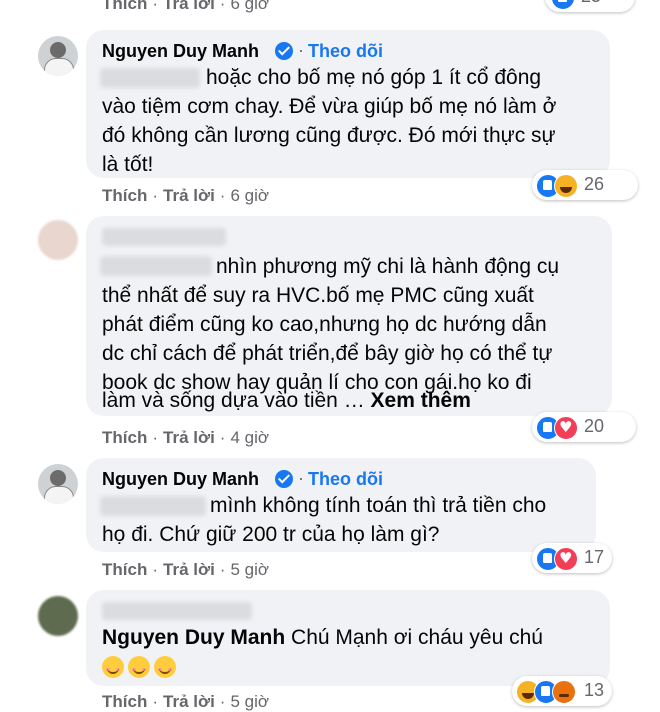  What do you see at coordinates (249, 437) in the screenshot?
I see `timestamp: 4 giờ` at bounding box center [249, 437].